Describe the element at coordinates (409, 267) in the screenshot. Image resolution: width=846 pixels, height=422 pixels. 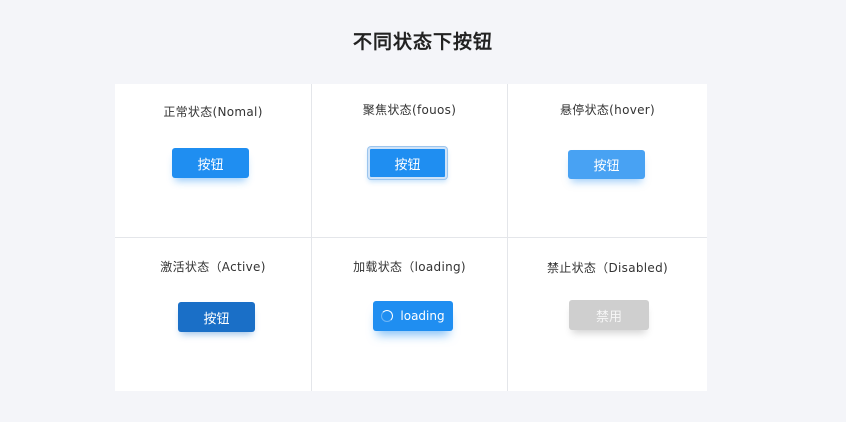
I see `state-label-loading: 加载状态（loading)` at that location.